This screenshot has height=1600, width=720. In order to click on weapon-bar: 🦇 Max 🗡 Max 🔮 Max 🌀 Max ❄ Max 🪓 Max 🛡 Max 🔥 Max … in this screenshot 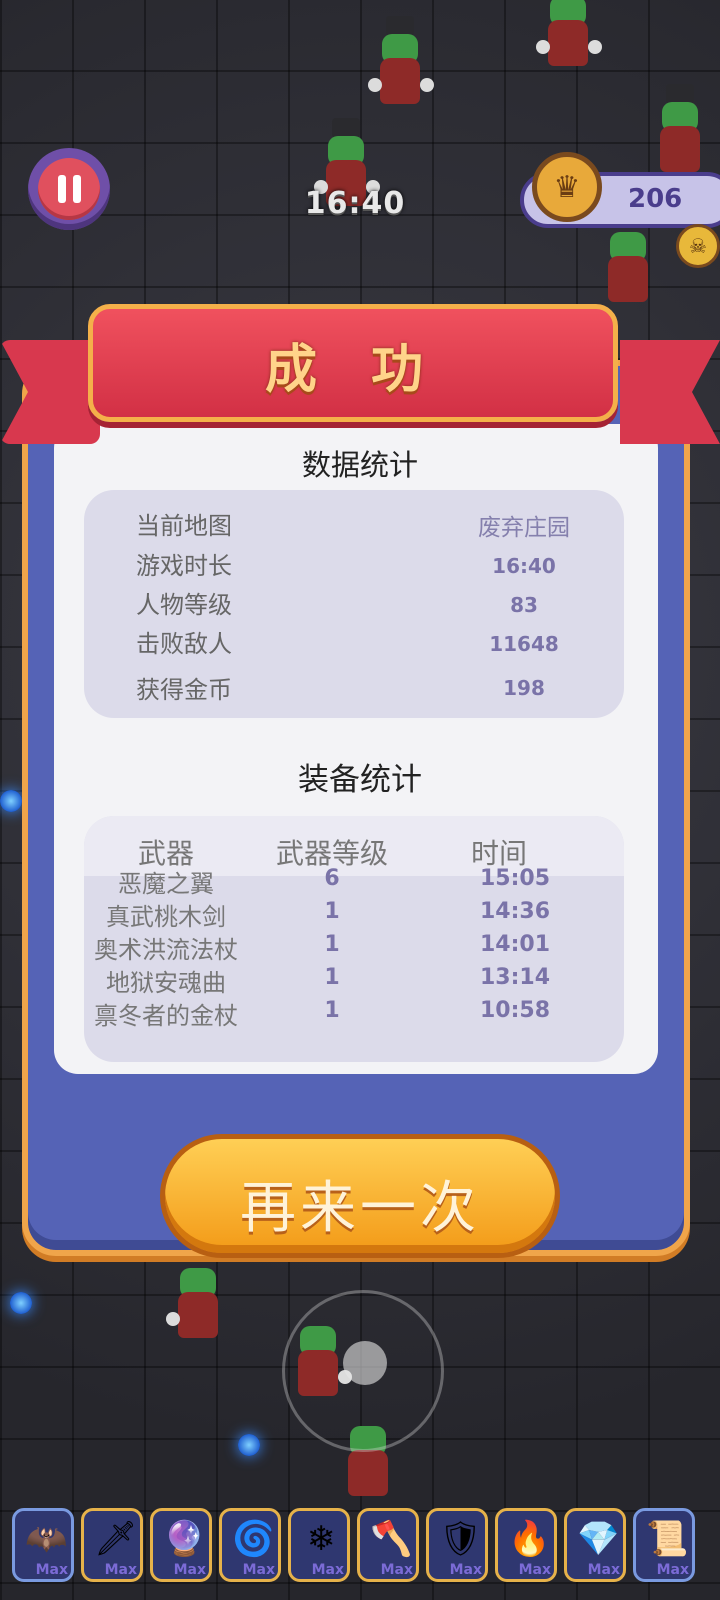, I will do `click(362, 1546)`.